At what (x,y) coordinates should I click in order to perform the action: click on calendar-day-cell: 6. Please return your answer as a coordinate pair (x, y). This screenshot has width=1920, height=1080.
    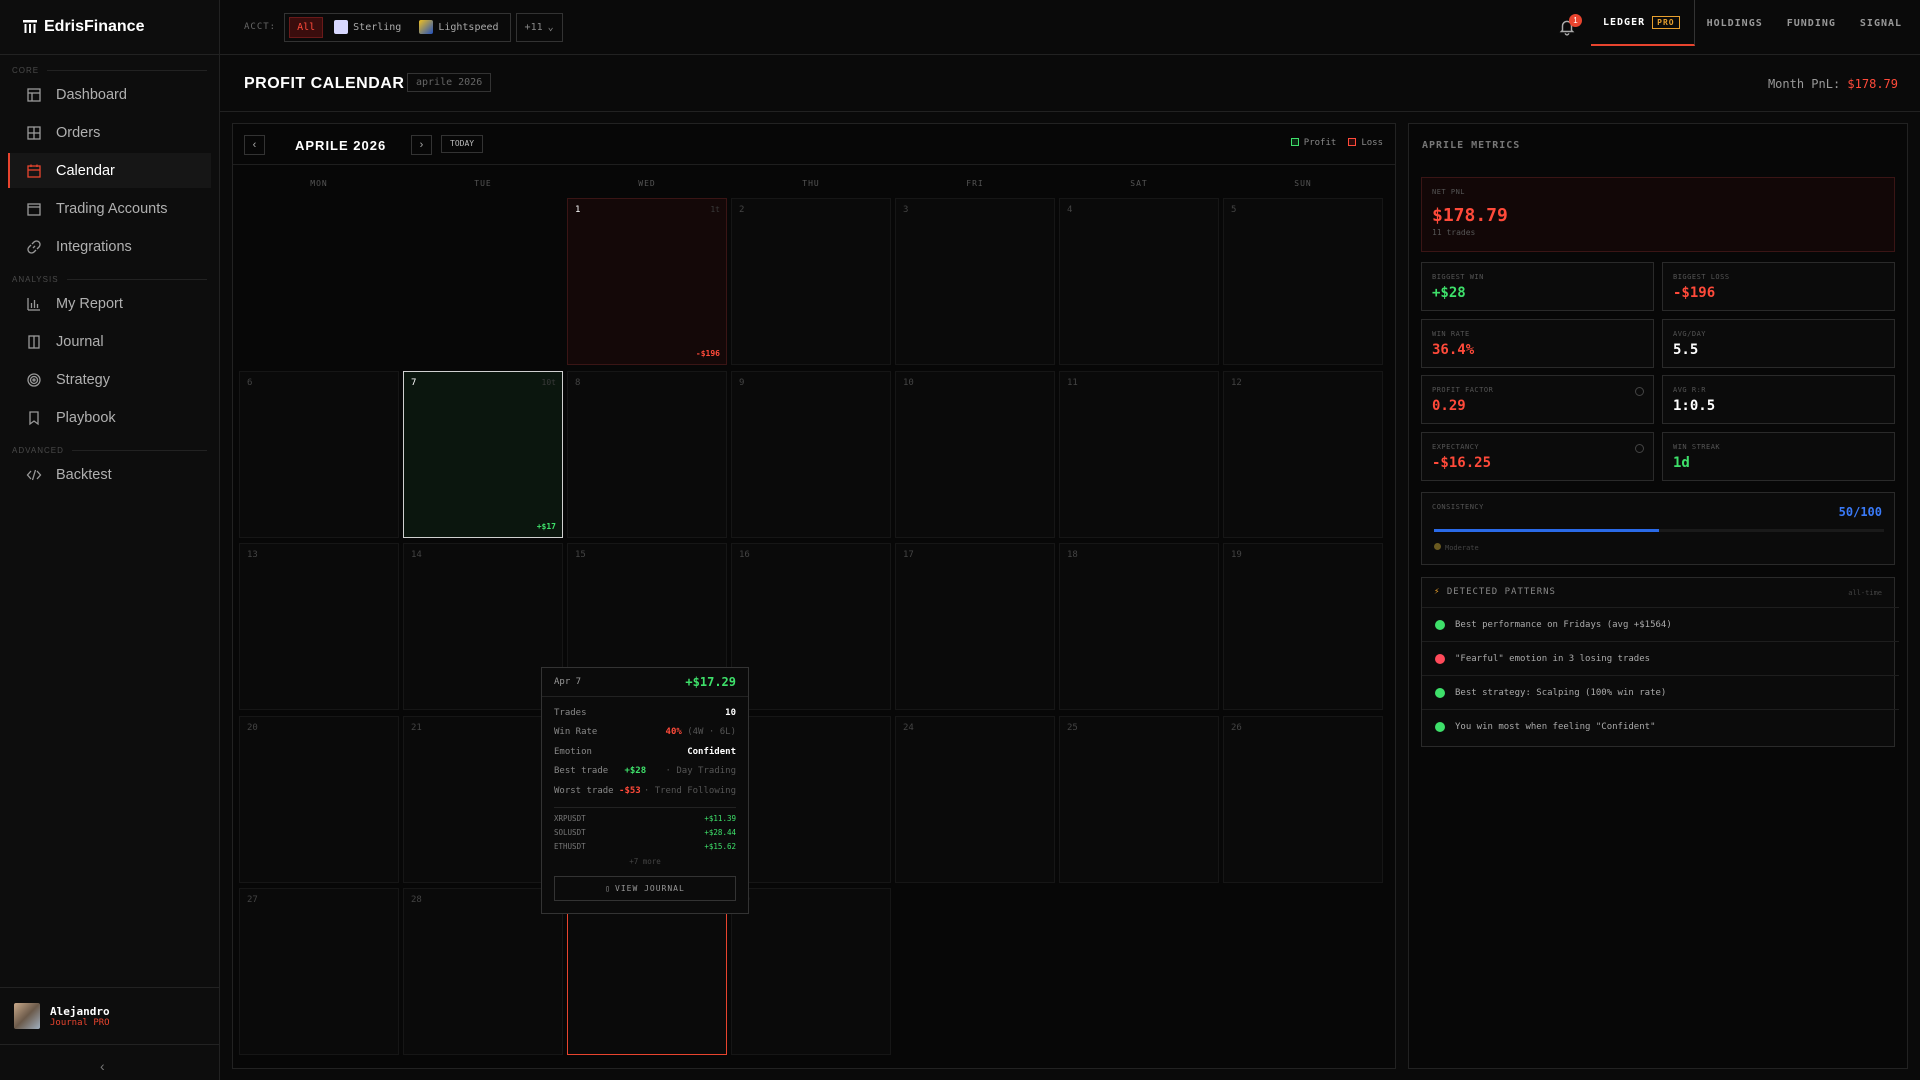
    Looking at the image, I should click on (319, 454).